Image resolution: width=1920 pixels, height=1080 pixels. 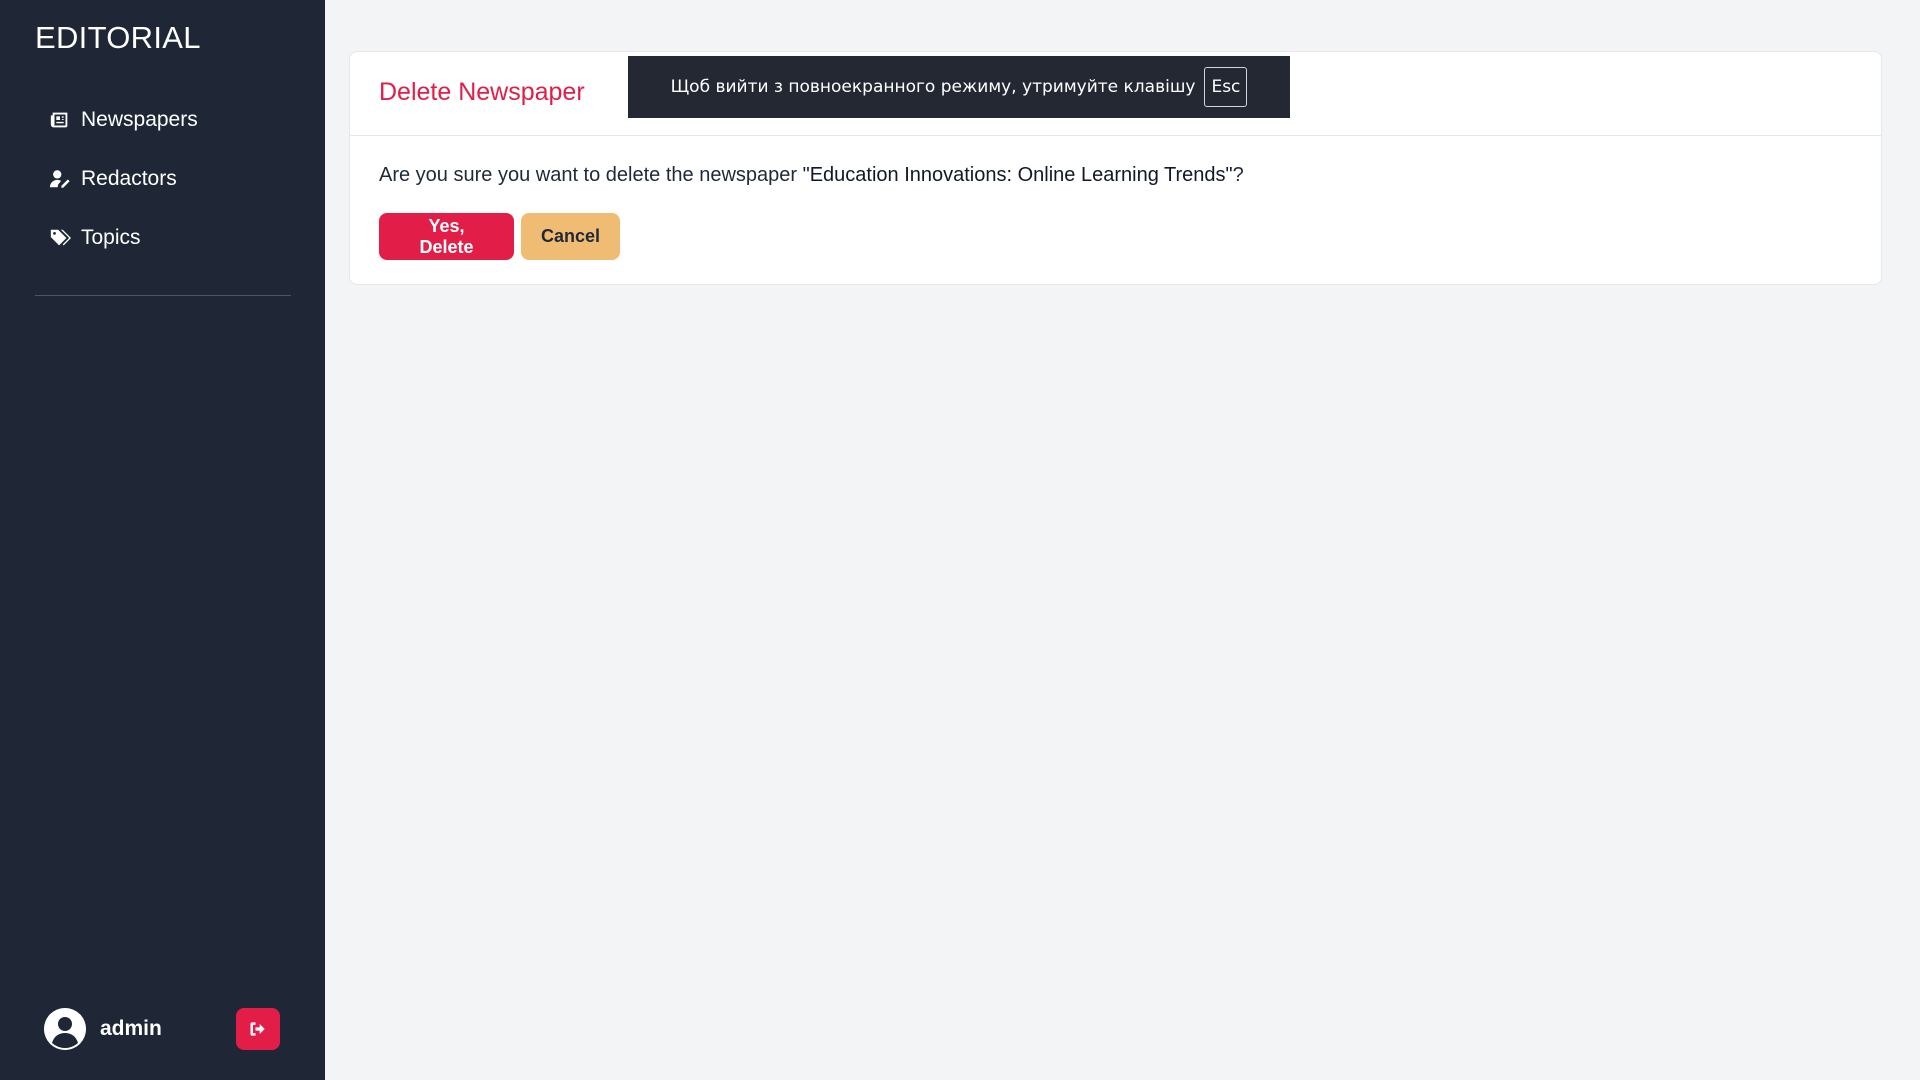 I want to click on tags-icon, so click(x=60, y=238).